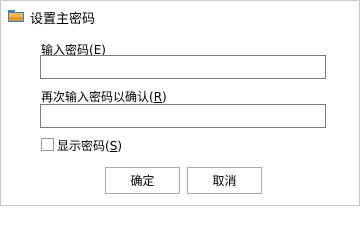 Image resolution: width=360 pixels, height=240 pixels. I want to click on app-folder-icon, so click(16, 16).